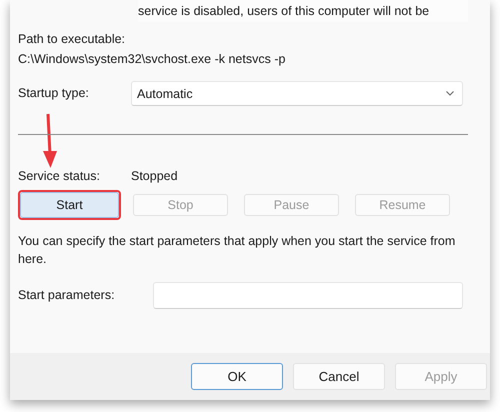  Describe the element at coordinates (339, 376) in the screenshot. I see `dialog-button: Cancel` at that location.